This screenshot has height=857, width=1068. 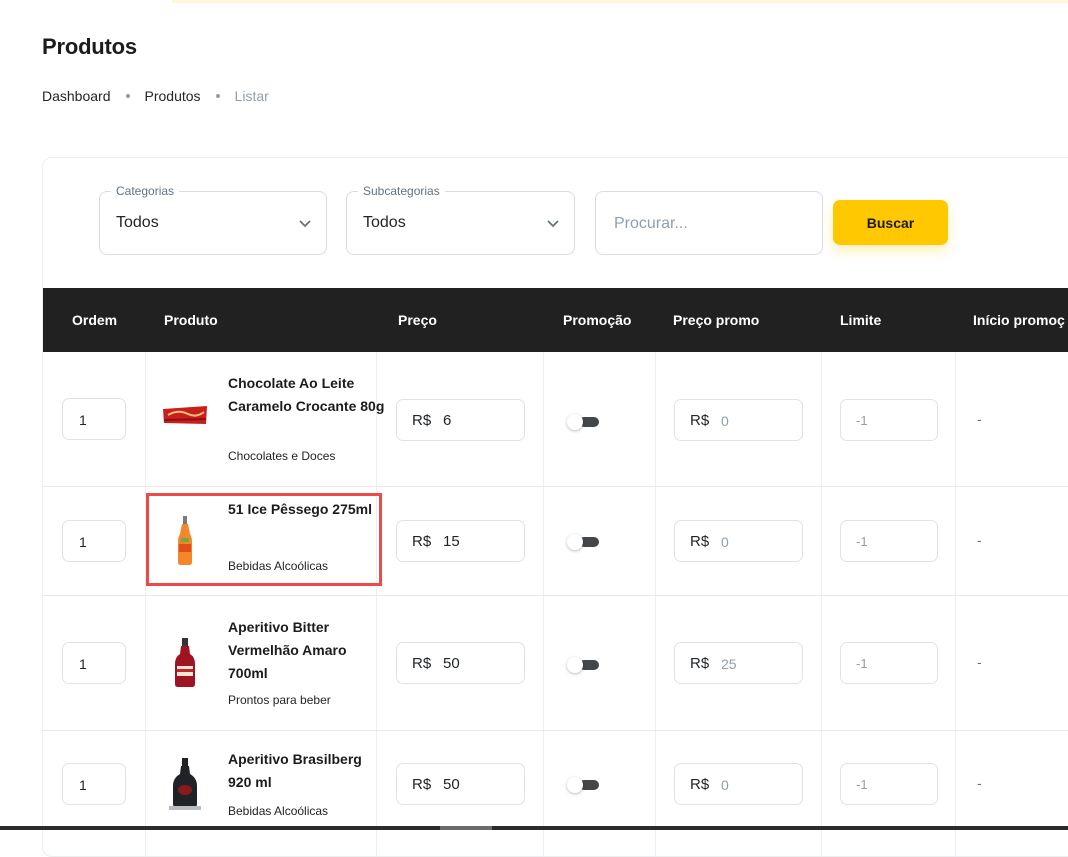 I want to click on search-field, so click(x=709, y=223).